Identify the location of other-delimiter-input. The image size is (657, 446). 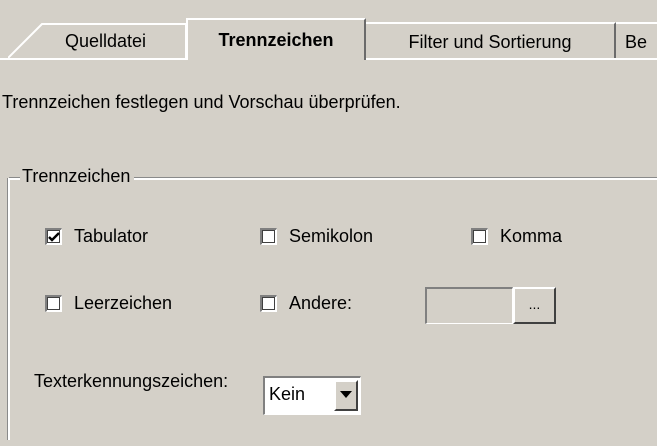
(469, 305).